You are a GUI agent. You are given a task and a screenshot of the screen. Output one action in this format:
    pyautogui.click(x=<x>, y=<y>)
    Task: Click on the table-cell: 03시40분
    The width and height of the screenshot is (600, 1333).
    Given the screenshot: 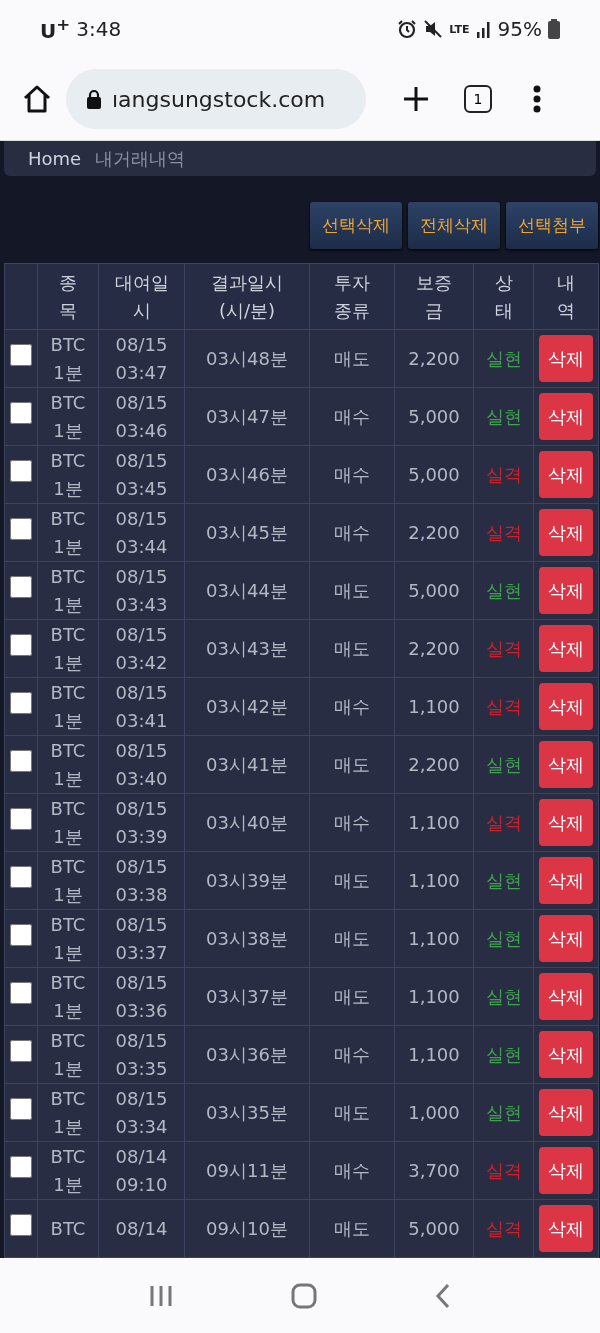 What is the action you would take?
    pyautogui.click(x=247, y=822)
    